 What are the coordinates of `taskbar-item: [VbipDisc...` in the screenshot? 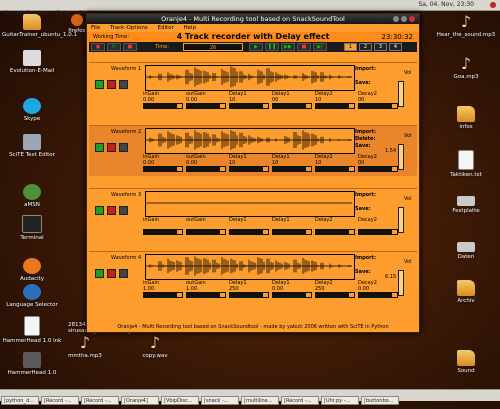 It's located at (180, 400).